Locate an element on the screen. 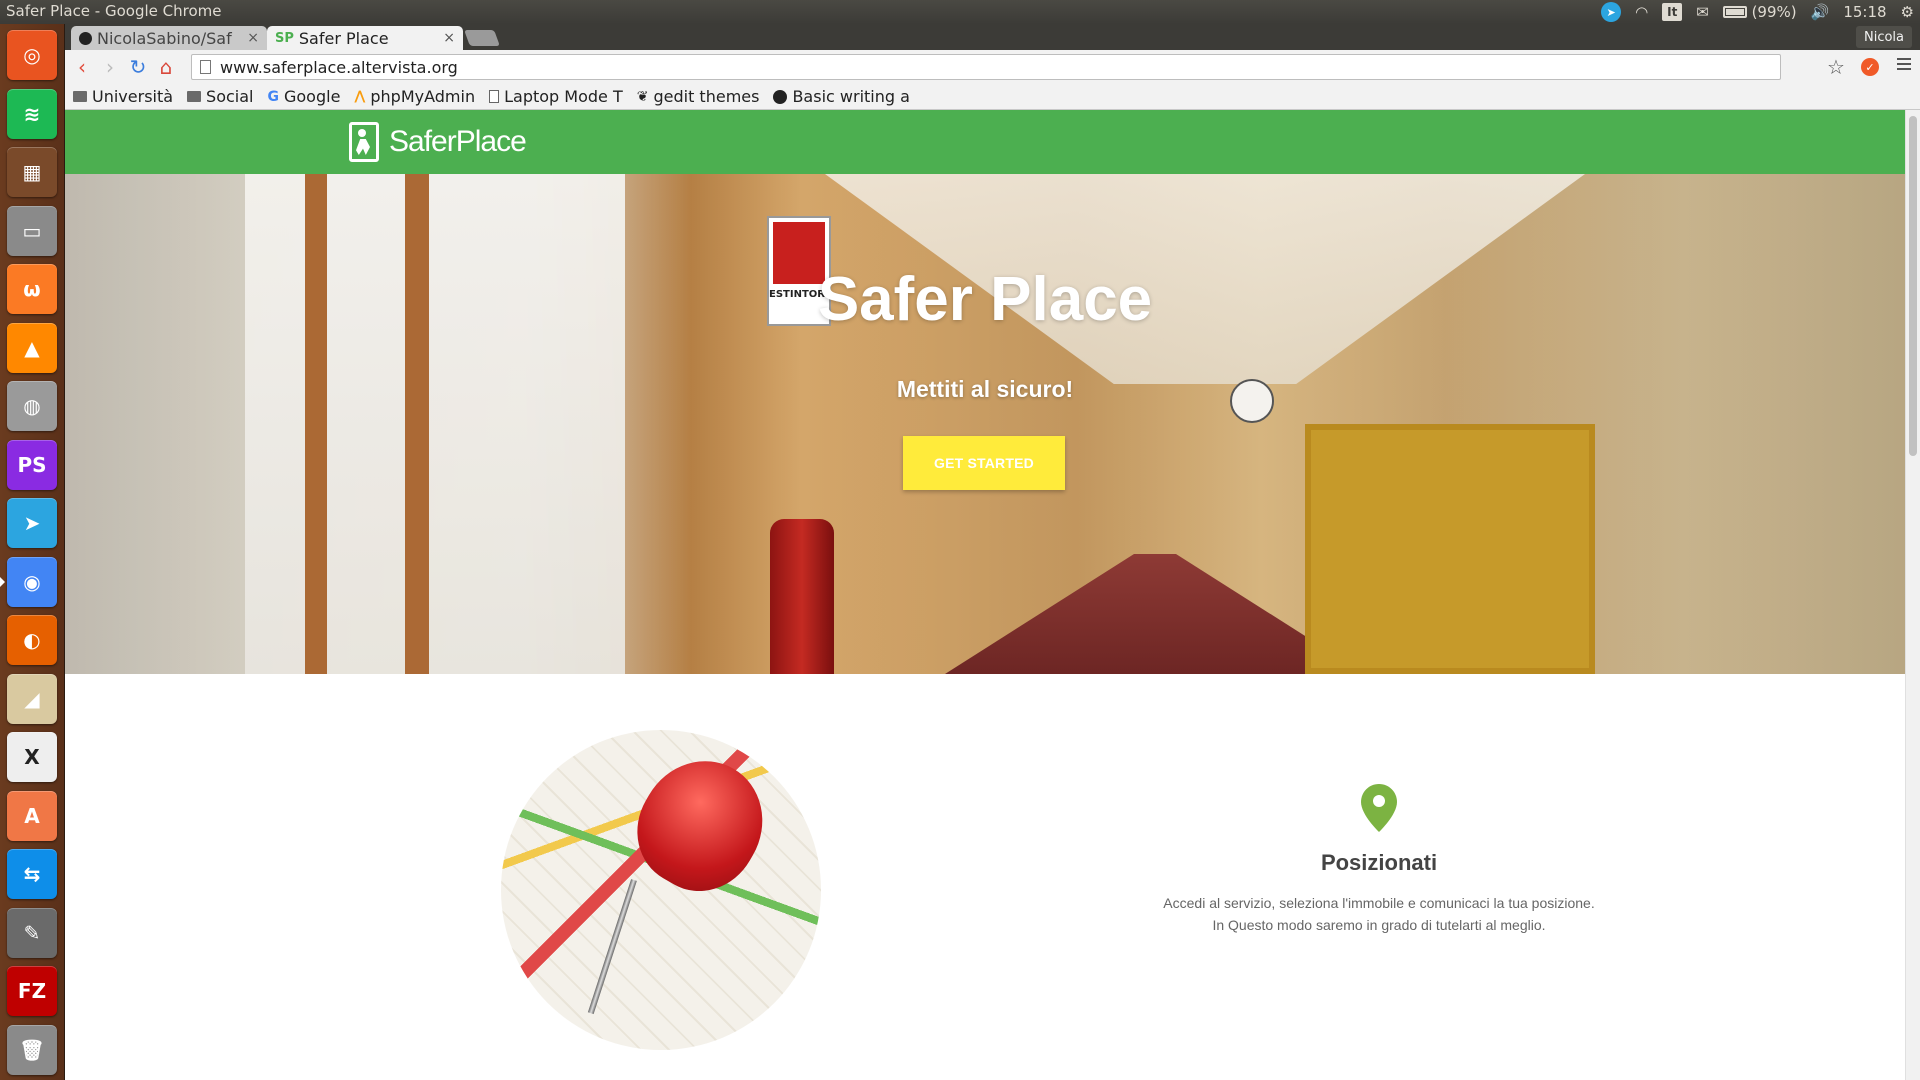 This screenshot has height=1080, width=1920. chrome-menu-button is located at coordinates (1904, 65).